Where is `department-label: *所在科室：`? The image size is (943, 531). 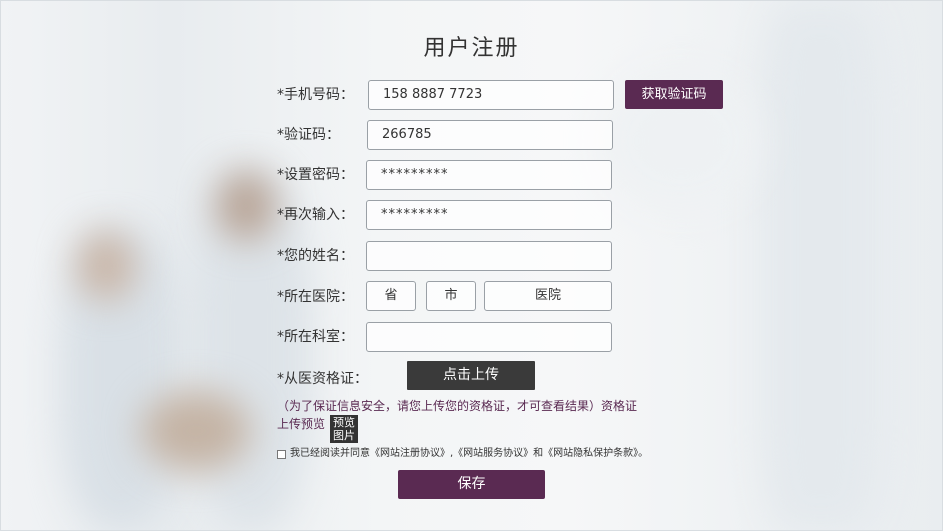
department-label: *所在科室： is located at coordinates (315, 337).